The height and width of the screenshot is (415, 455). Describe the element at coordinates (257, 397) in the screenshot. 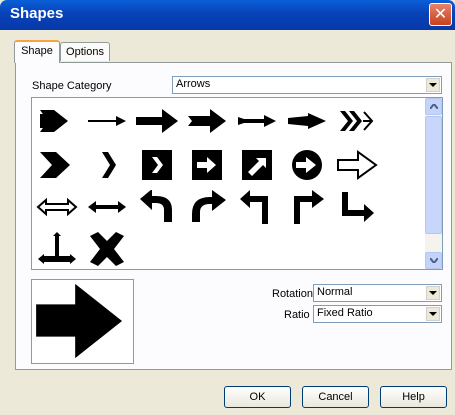

I see `ok-button: OK` at that location.